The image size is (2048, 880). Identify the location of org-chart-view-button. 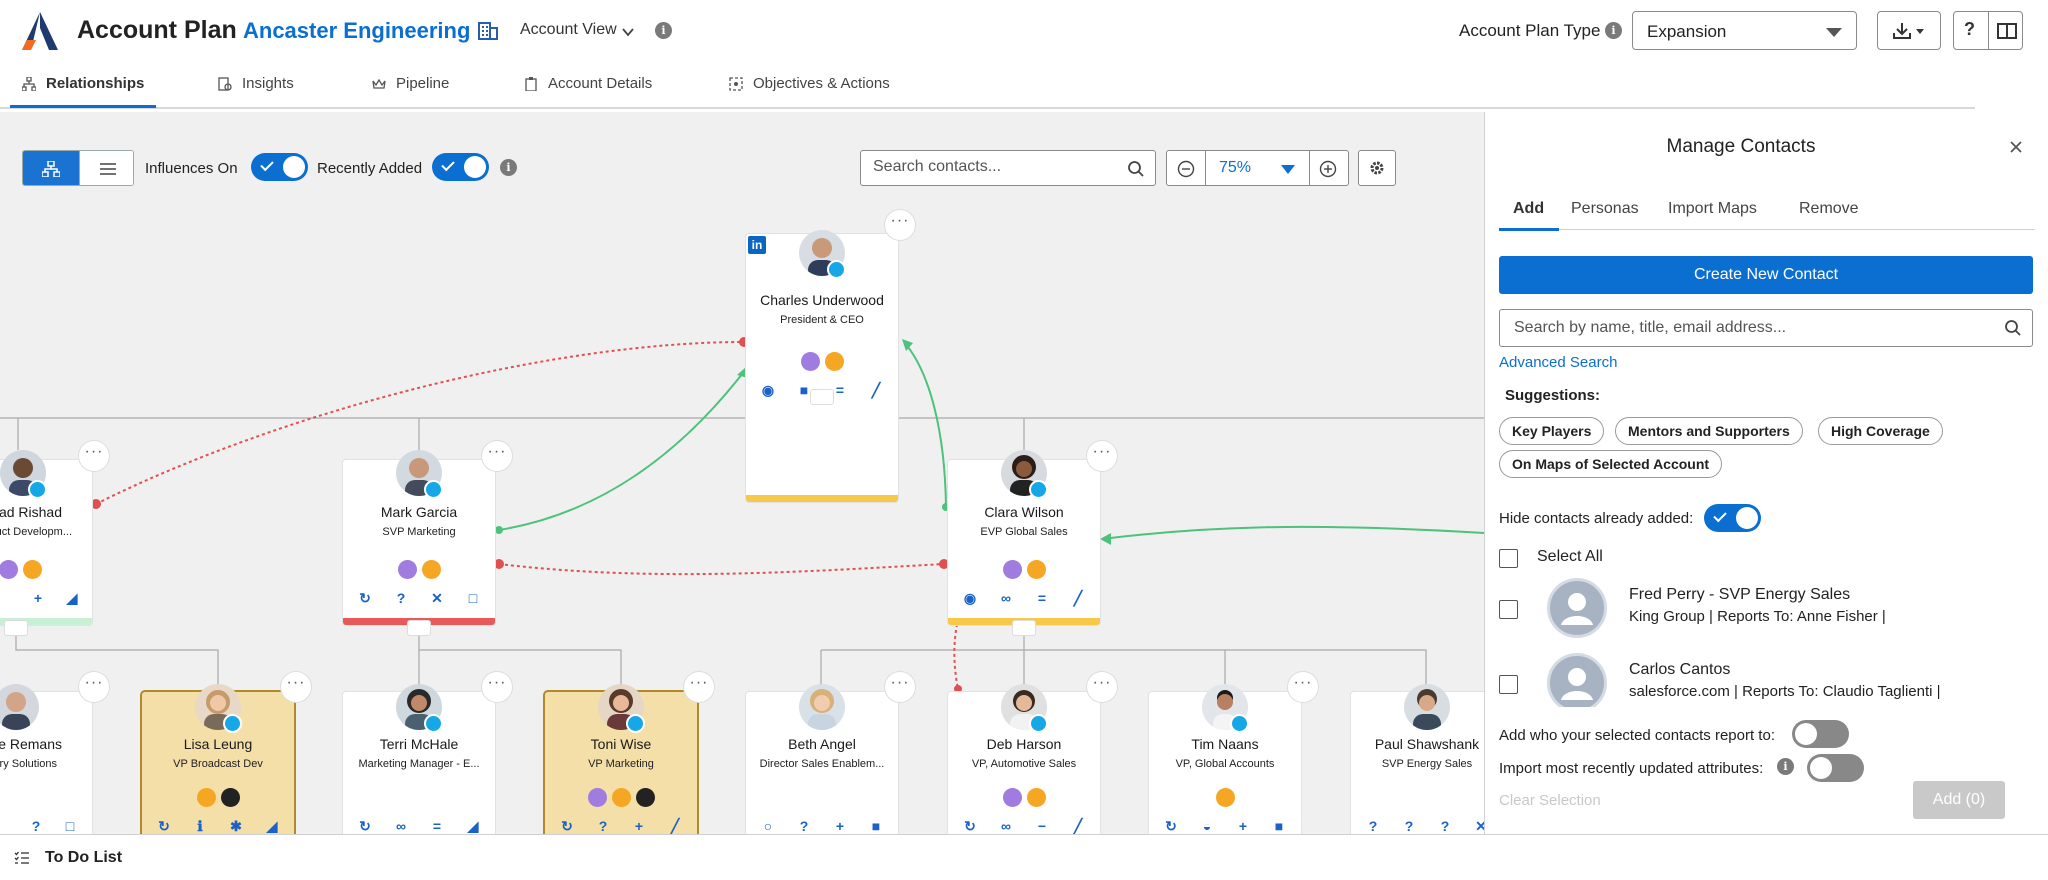
(51, 168).